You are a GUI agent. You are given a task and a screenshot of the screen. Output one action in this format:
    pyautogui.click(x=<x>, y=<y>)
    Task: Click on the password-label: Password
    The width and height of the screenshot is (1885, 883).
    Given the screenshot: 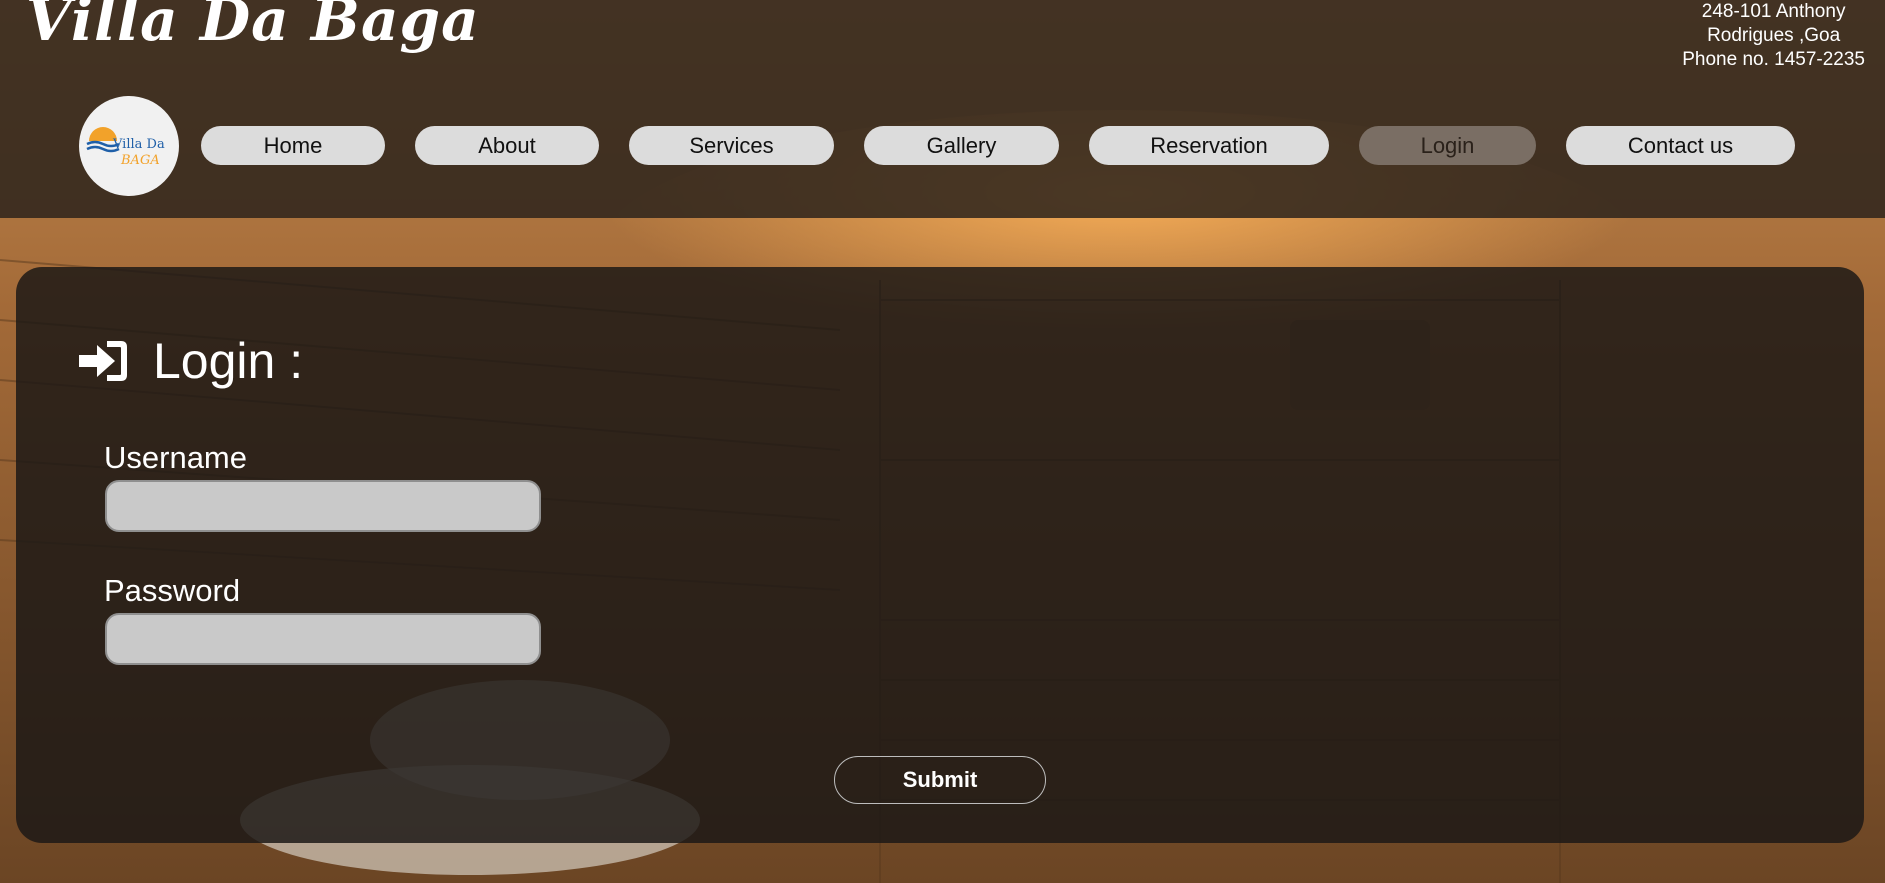 What is the action you would take?
    pyautogui.click(x=172, y=590)
    